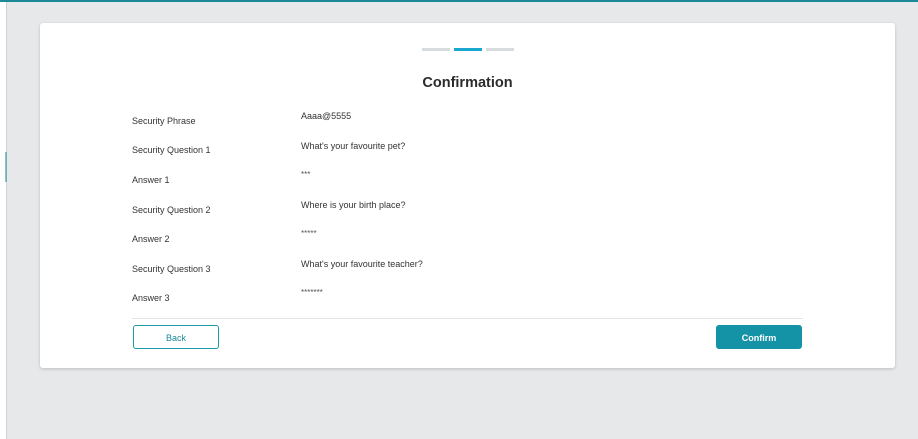 The image size is (918, 439). What do you see at coordinates (171, 150) in the screenshot?
I see `security-question-1-label: Security Question 1` at bounding box center [171, 150].